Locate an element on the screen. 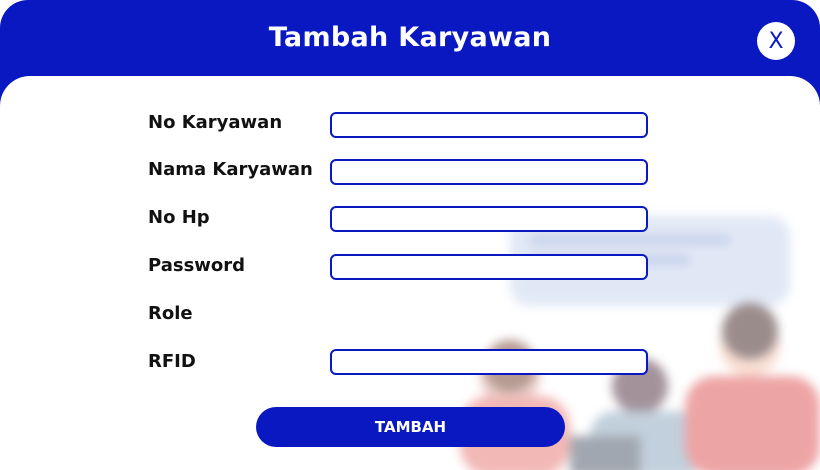 This screenshot has height=470, width=820. role-label: Role is located at coordinates (170, 313).